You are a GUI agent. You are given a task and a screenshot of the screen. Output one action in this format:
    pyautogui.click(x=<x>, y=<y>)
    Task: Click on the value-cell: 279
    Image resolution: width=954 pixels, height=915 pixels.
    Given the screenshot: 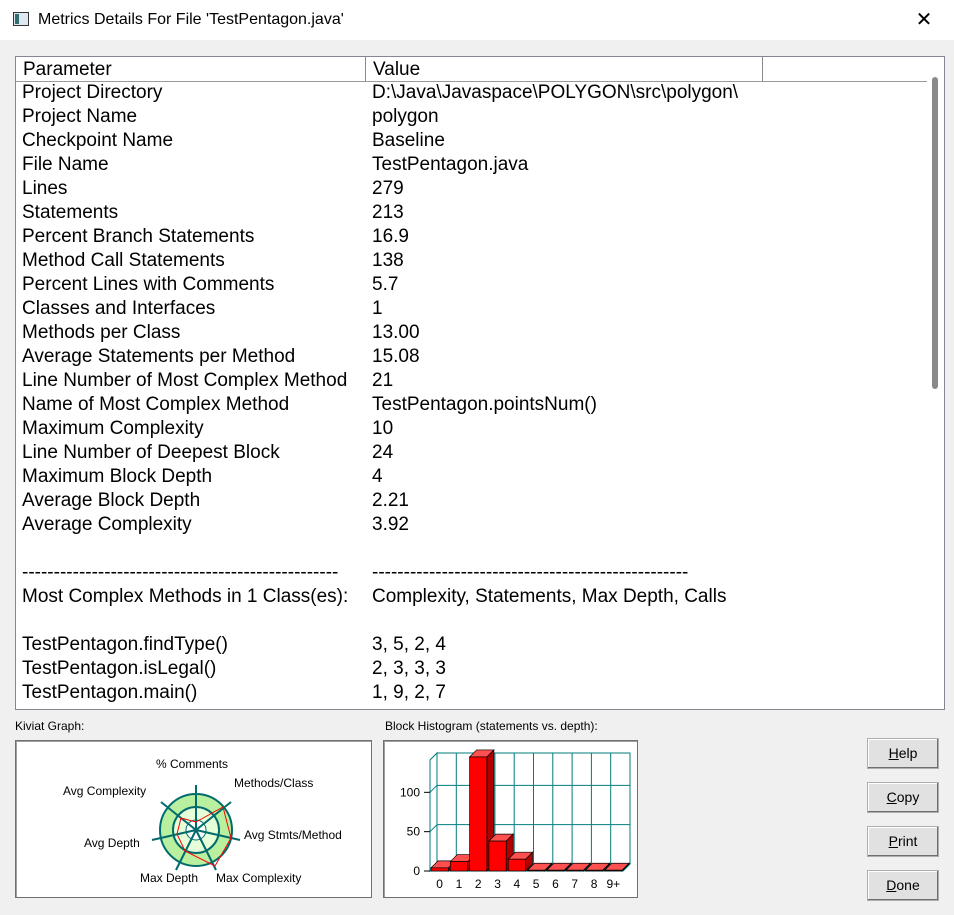 What is the action you would take?
    pyautogui.click(x=388, y=188)
    